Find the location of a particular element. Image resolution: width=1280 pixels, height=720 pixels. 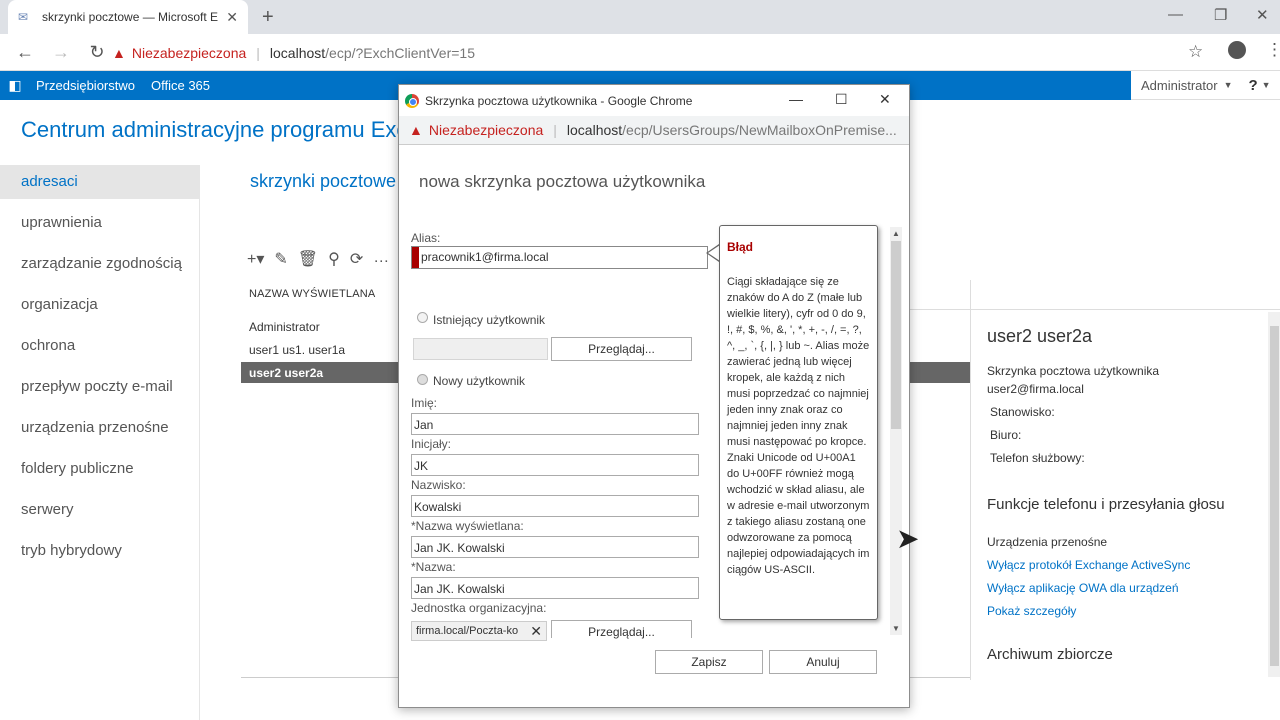

details-field-office: Biuro: is located at coordinates (1006, 435).